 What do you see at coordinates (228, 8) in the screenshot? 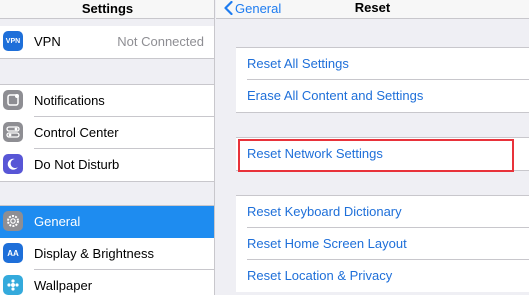
I see `chevron-left-icon` at bounding box center [228, 8].